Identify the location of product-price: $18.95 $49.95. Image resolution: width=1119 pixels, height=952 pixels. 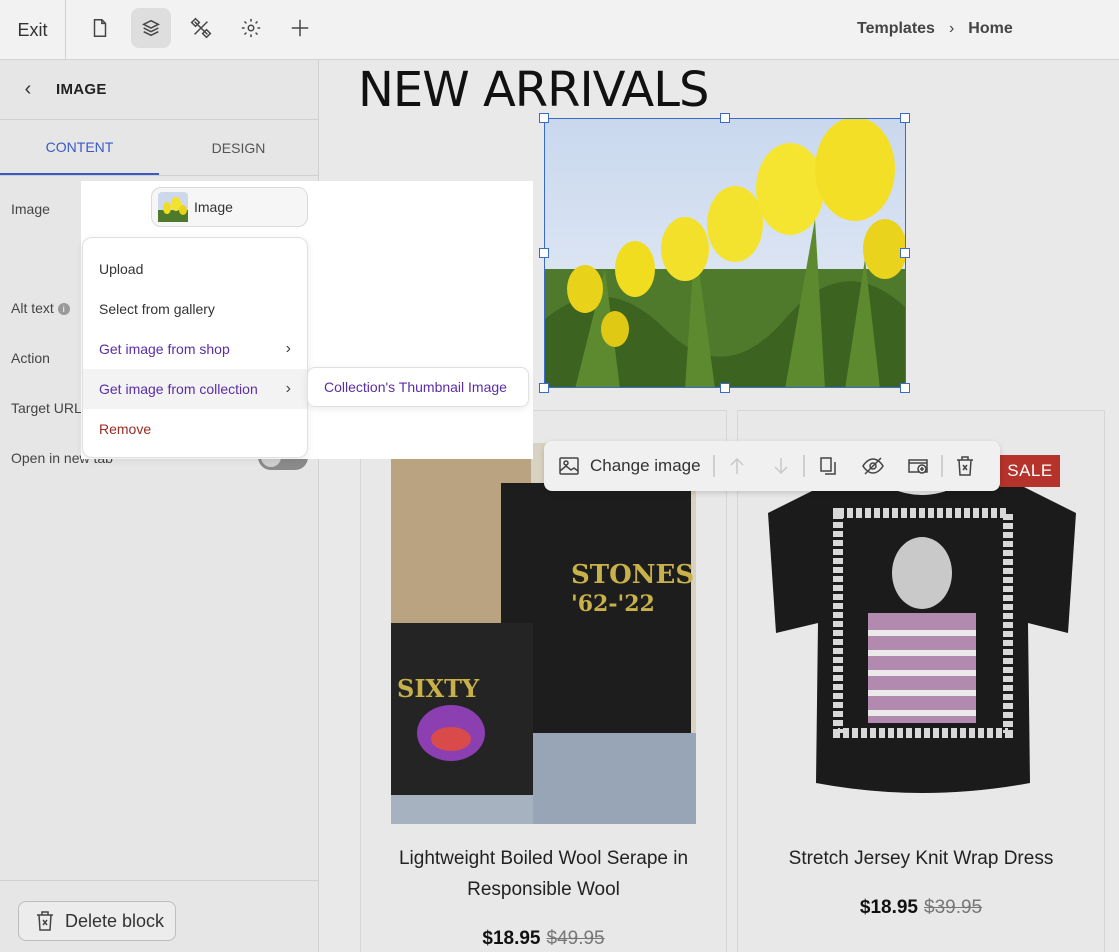
(543, 939).